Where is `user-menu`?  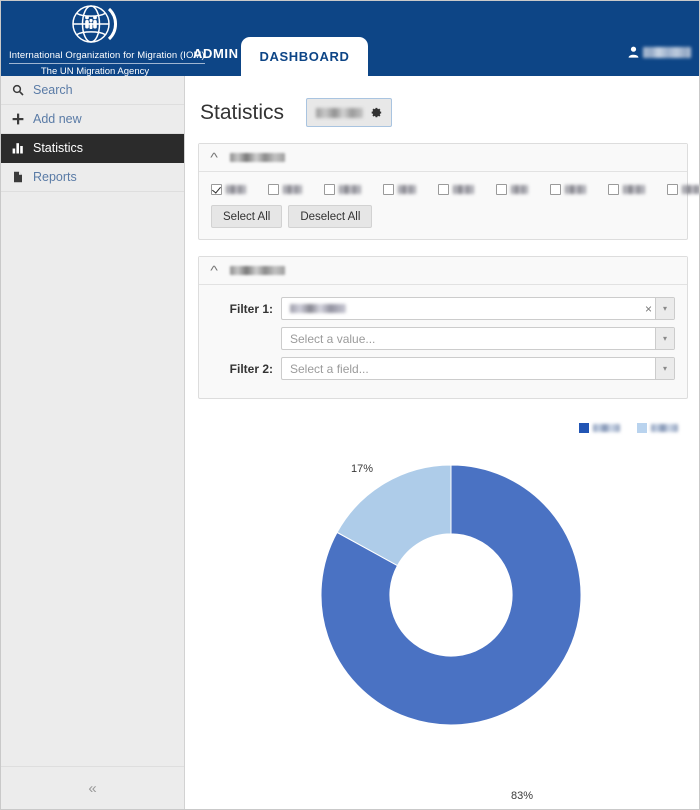
user-menu is located at coordinates (659, 52).